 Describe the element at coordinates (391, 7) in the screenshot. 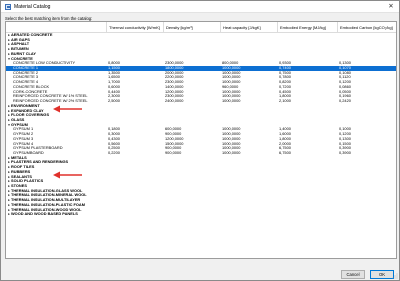

I see `close-icon: ✕` at that location.